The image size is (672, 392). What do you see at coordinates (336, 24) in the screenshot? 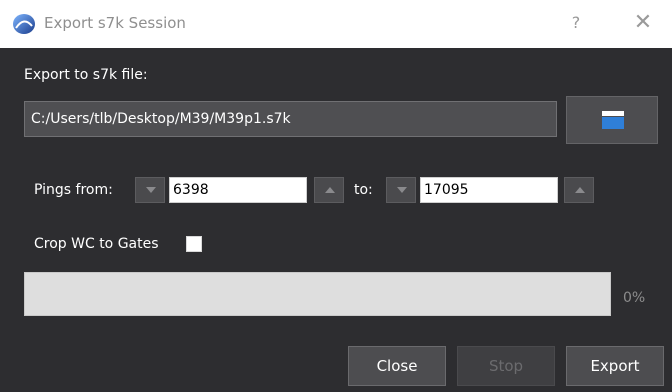
I see `title-bar: Export s7k Session ? ✕` at bounding box center [336, 24].